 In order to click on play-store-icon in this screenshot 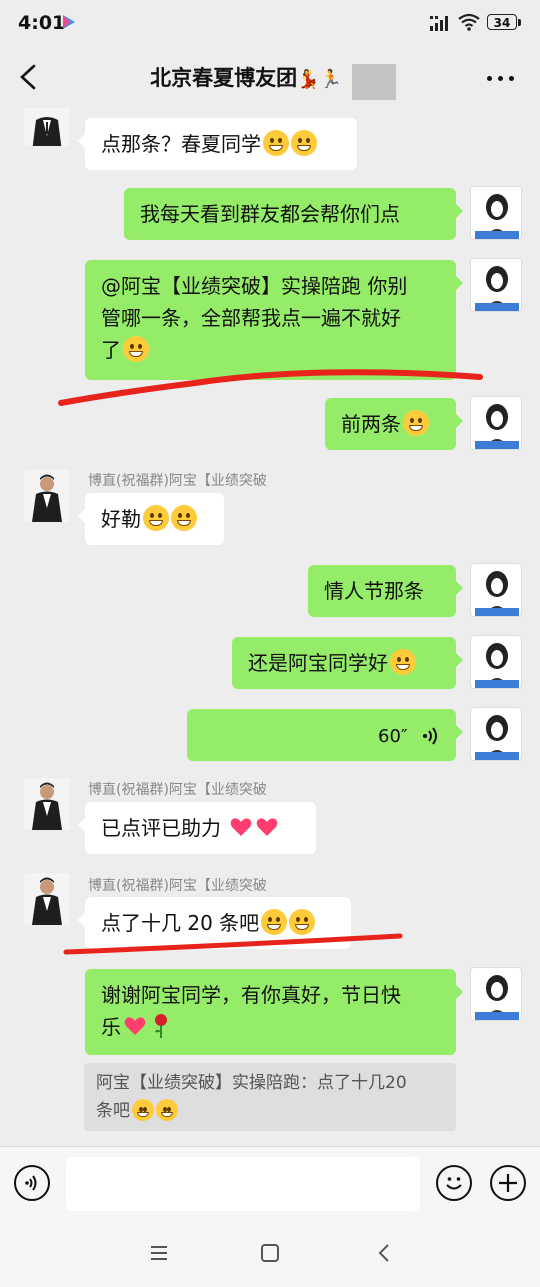, I will do `click(69, 22)`.